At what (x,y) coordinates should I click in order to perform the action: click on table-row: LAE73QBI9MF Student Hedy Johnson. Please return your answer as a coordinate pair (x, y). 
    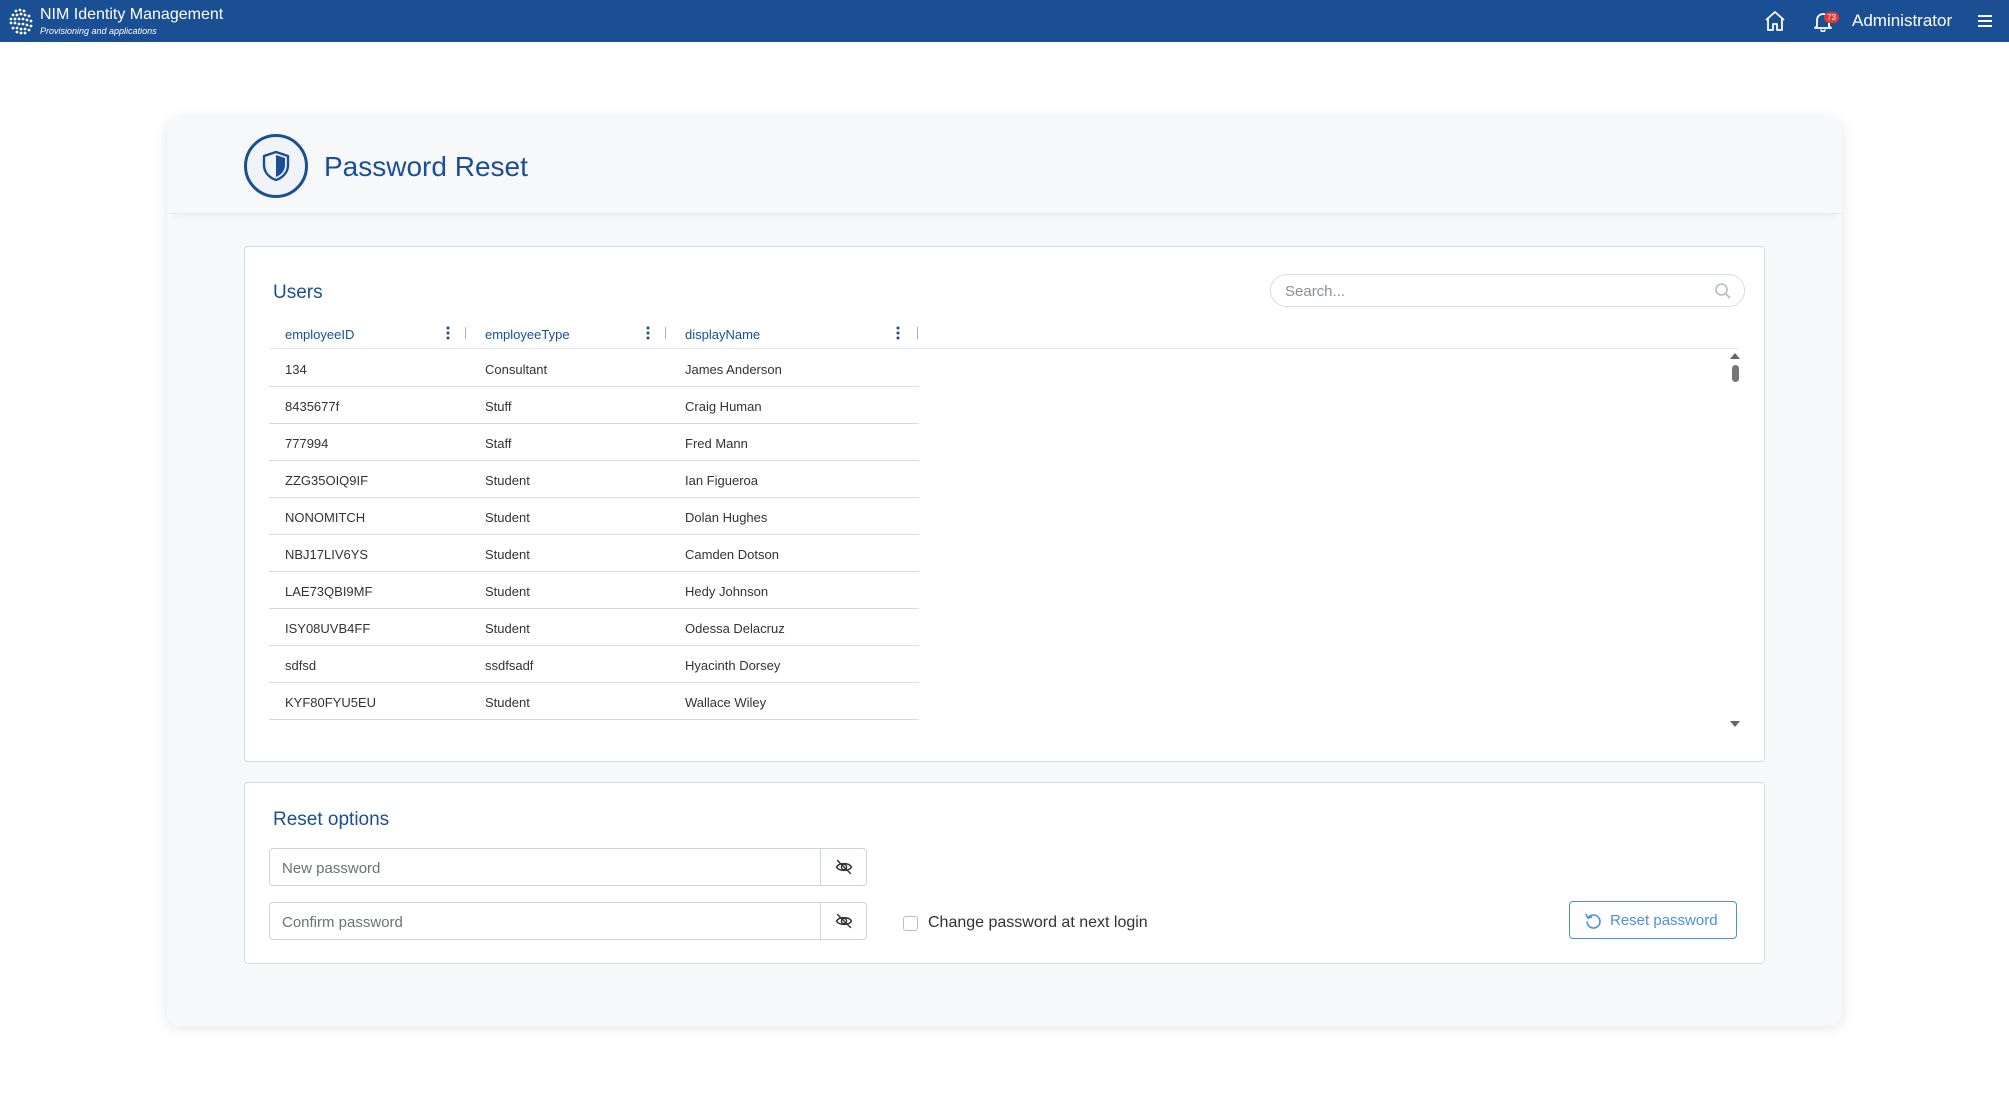
    Looking at the image, I should click on (594, 590).